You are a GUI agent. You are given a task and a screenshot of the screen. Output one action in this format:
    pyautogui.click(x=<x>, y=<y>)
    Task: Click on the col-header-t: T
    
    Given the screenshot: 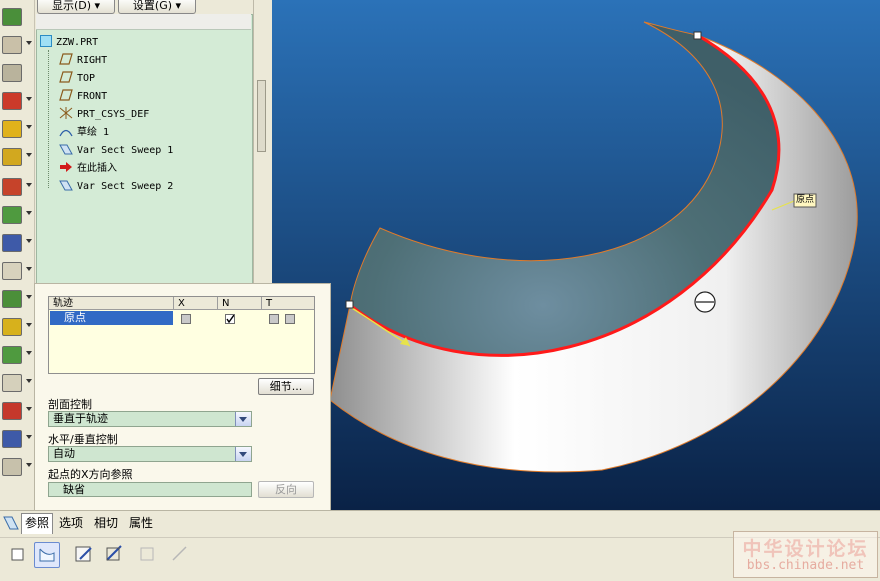 What is the action you would take?
    pyautogui.click(x=288, y=303)
    